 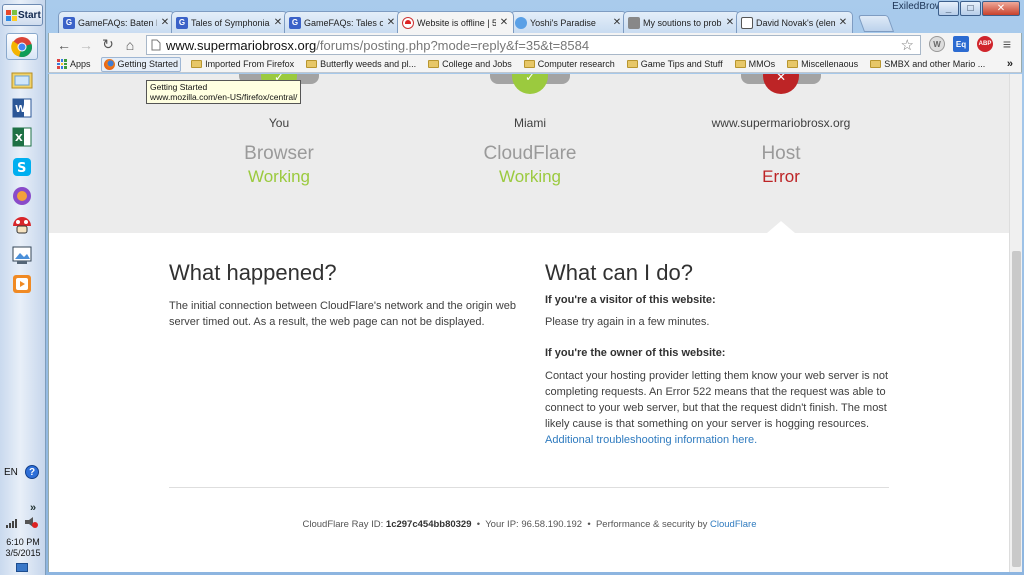 What do you see at coordinates (22, 283) in the screenshot?
I see `media-icon` at bounding box center [22, 283].